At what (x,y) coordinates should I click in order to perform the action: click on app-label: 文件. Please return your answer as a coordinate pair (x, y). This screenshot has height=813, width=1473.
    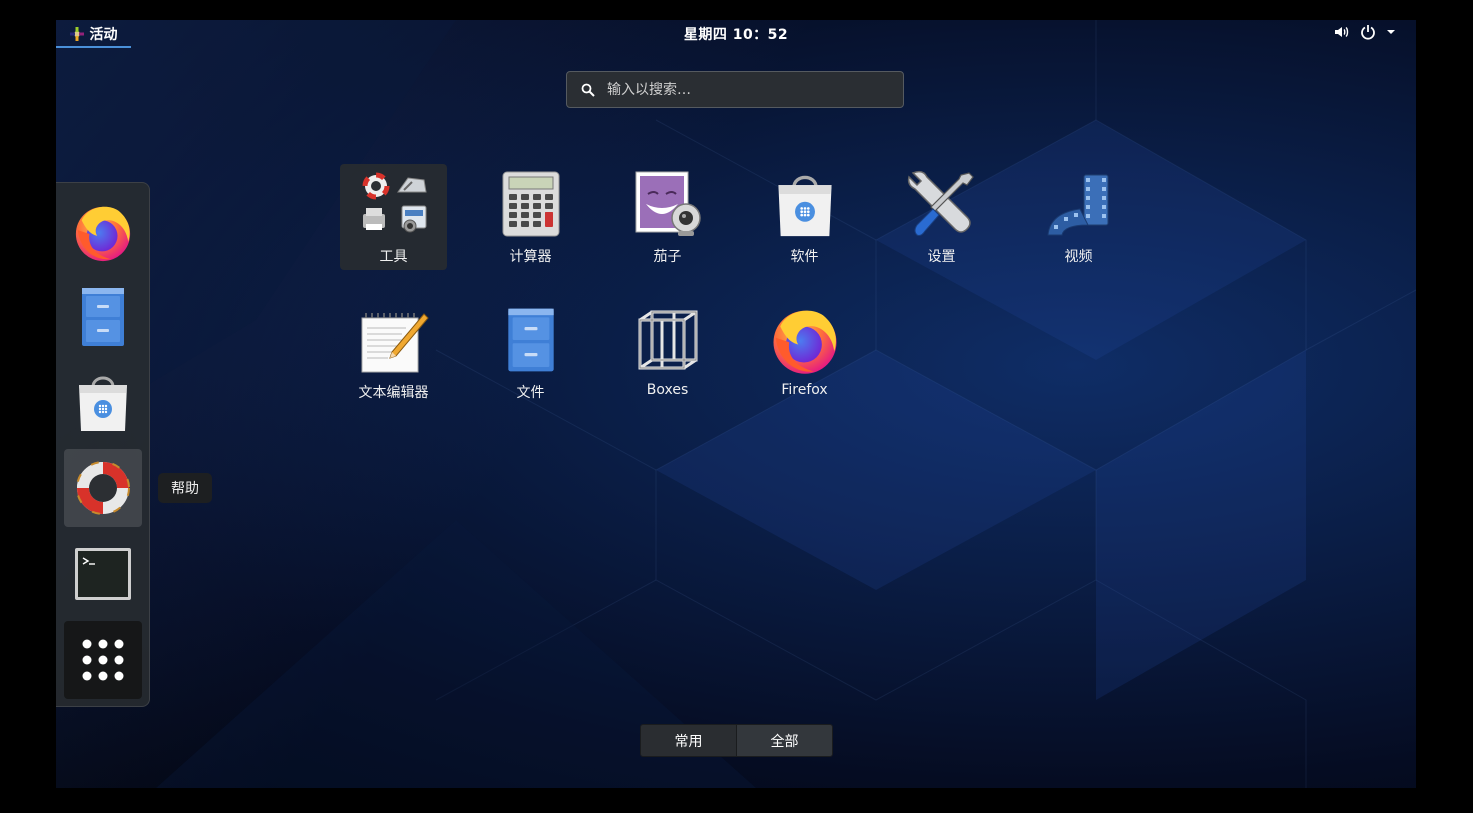
    Looking at the image, I should click on (530, 393).